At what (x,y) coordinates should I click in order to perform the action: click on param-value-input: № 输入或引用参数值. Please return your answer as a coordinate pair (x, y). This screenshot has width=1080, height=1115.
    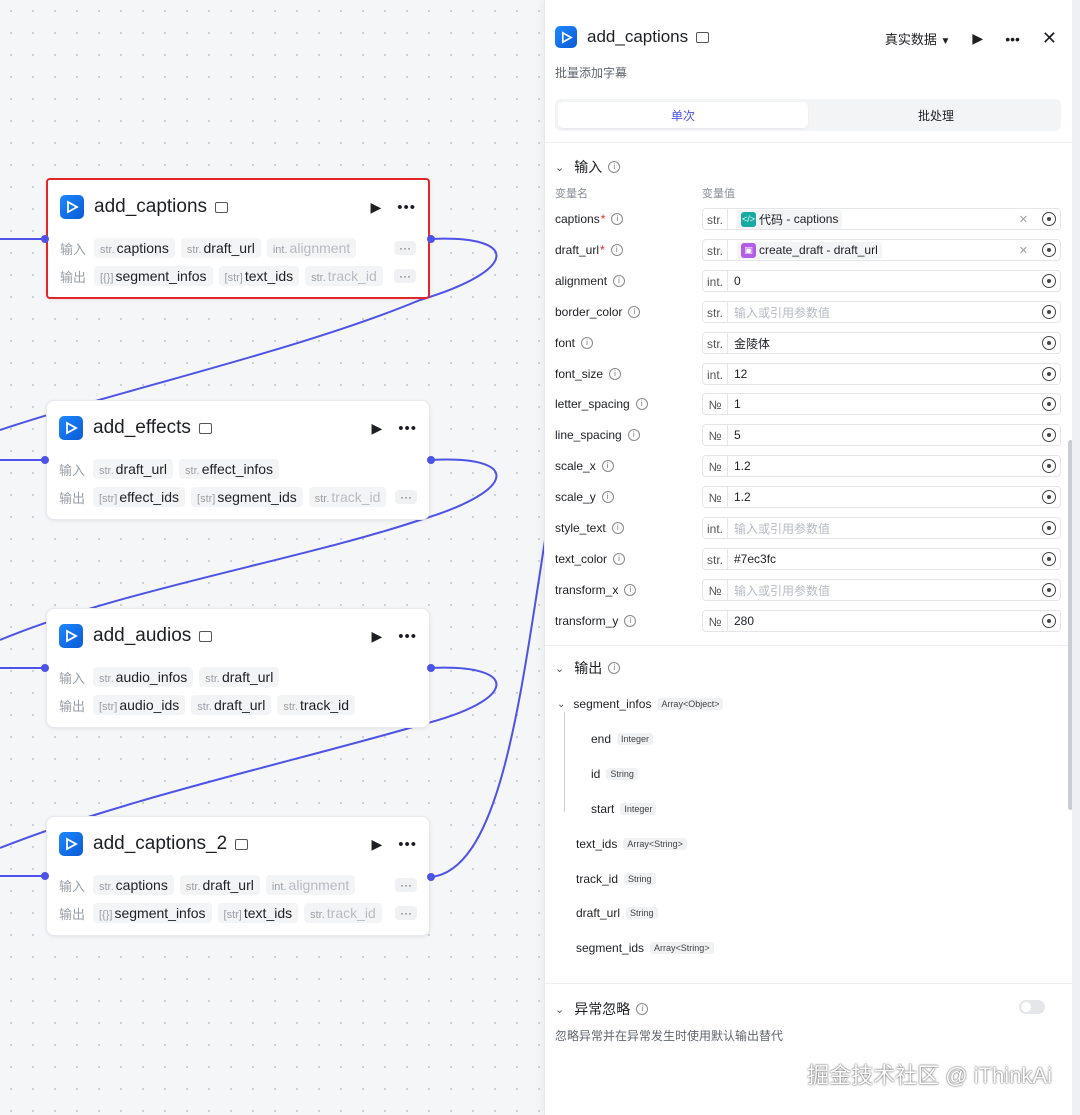
    Looking at the image, I should click on (881, 590).